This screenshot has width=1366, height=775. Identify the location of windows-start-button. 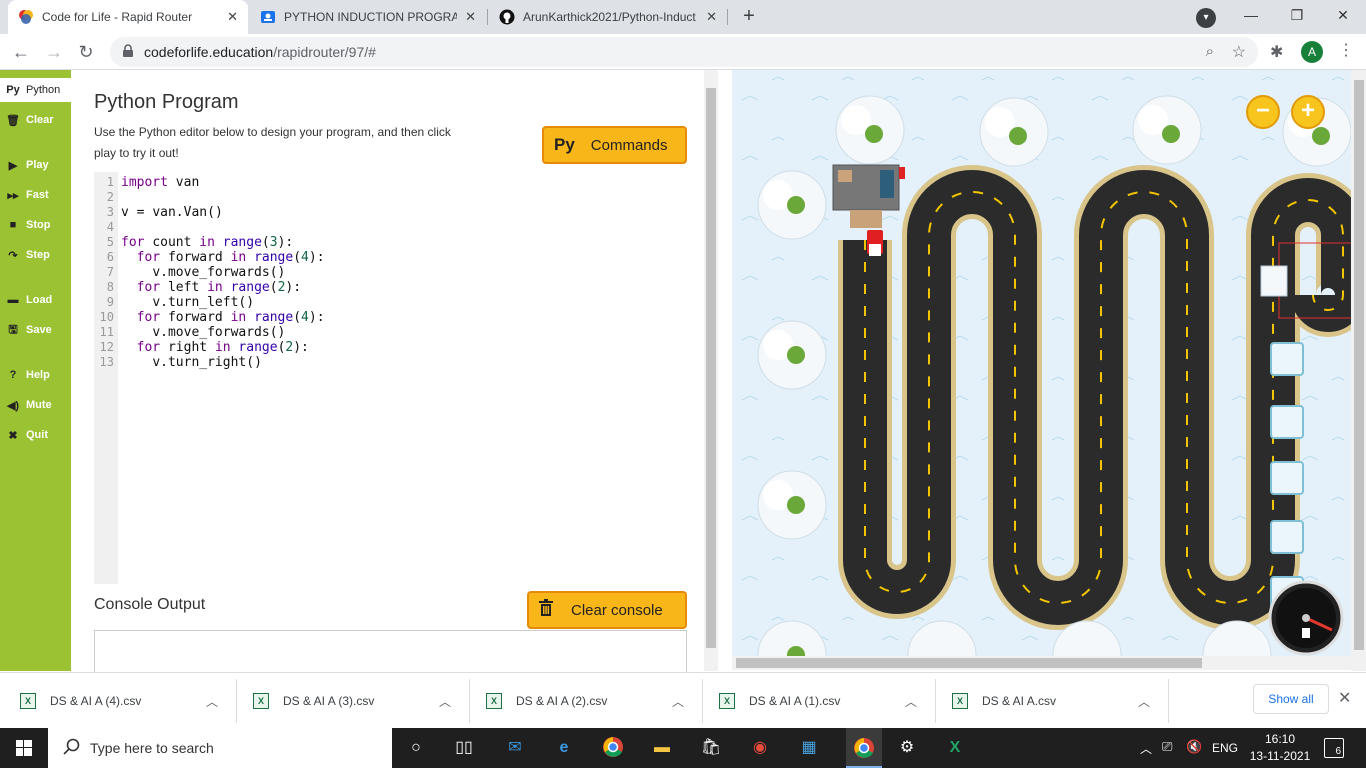
(24, 748).